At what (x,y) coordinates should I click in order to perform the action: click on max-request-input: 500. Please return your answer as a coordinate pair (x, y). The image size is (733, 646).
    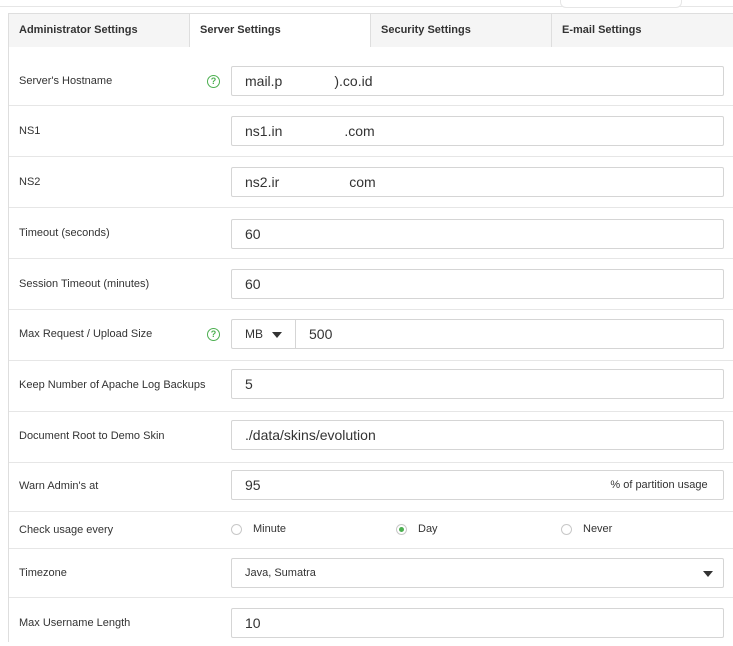
    Looking at the image, I should click on (509, 334).